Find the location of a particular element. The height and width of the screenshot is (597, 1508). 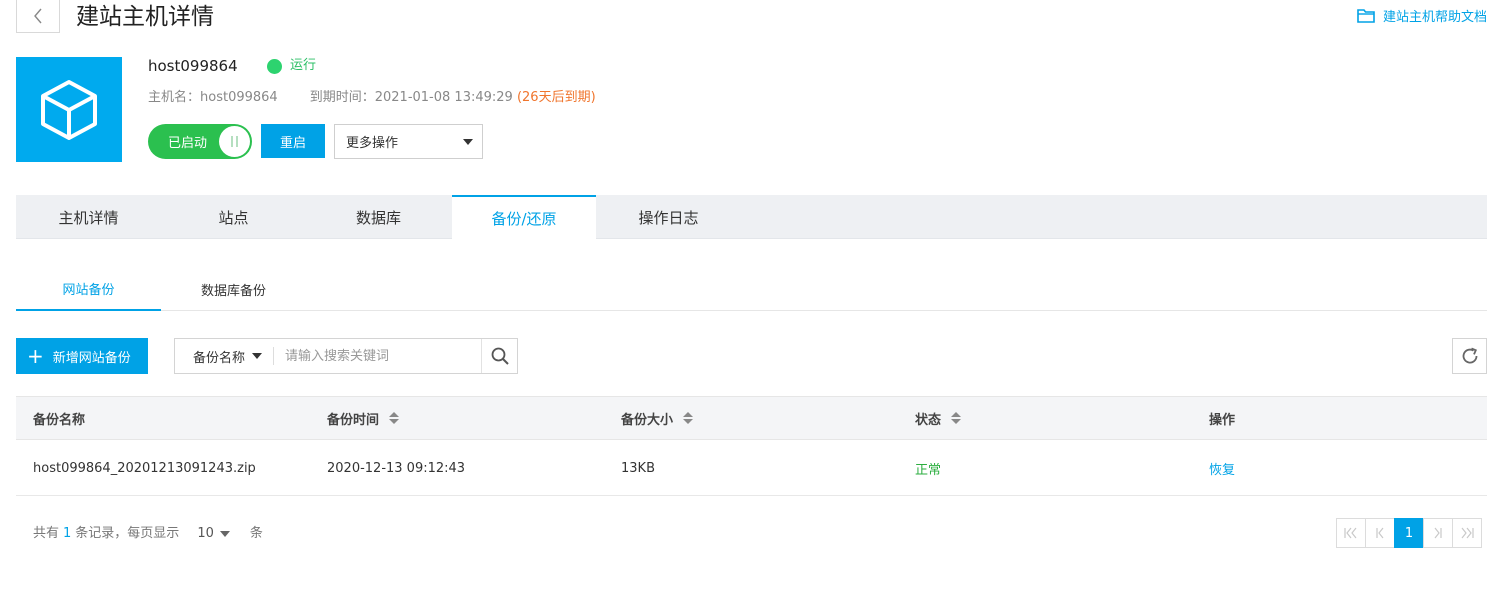

first-page-icon is located at coordinates (1350, 533).